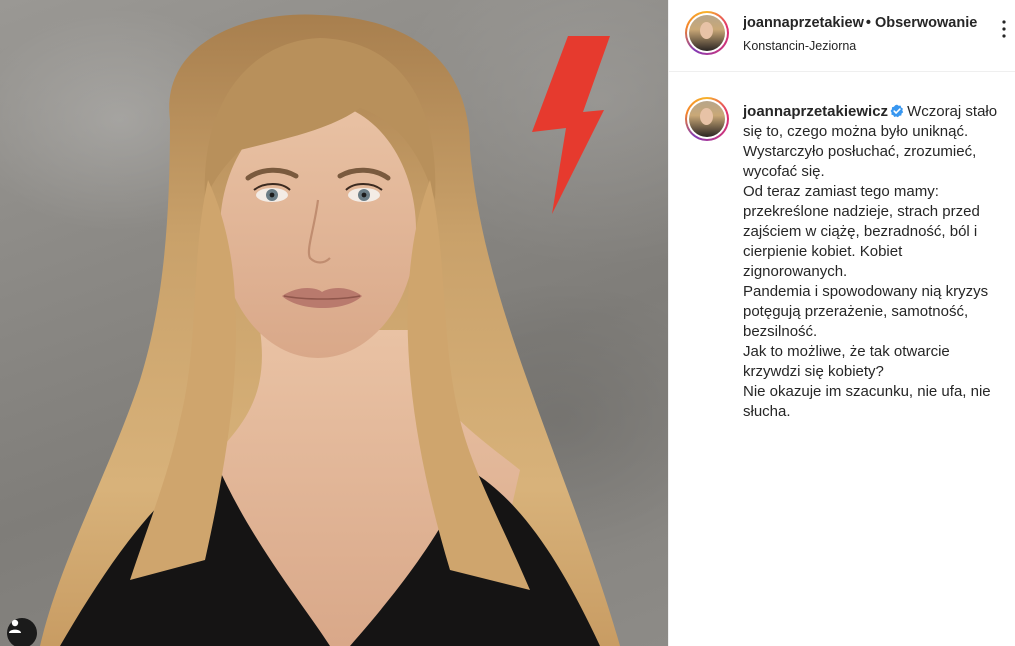 The width and height of the screenshot is (1015, 646). What do you see at coordinates (815, 111) in the screenshot?
I see `caption-username-link: joannaprzetakiewicz` at bounding box center [815, 111].